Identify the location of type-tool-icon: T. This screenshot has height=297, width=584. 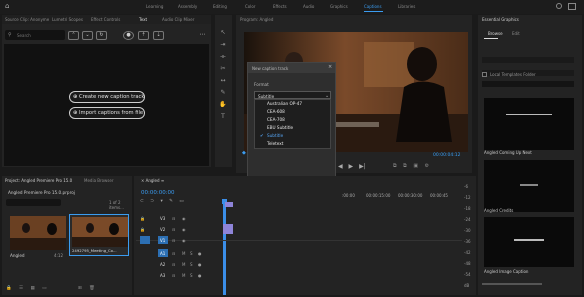
(223, 117).